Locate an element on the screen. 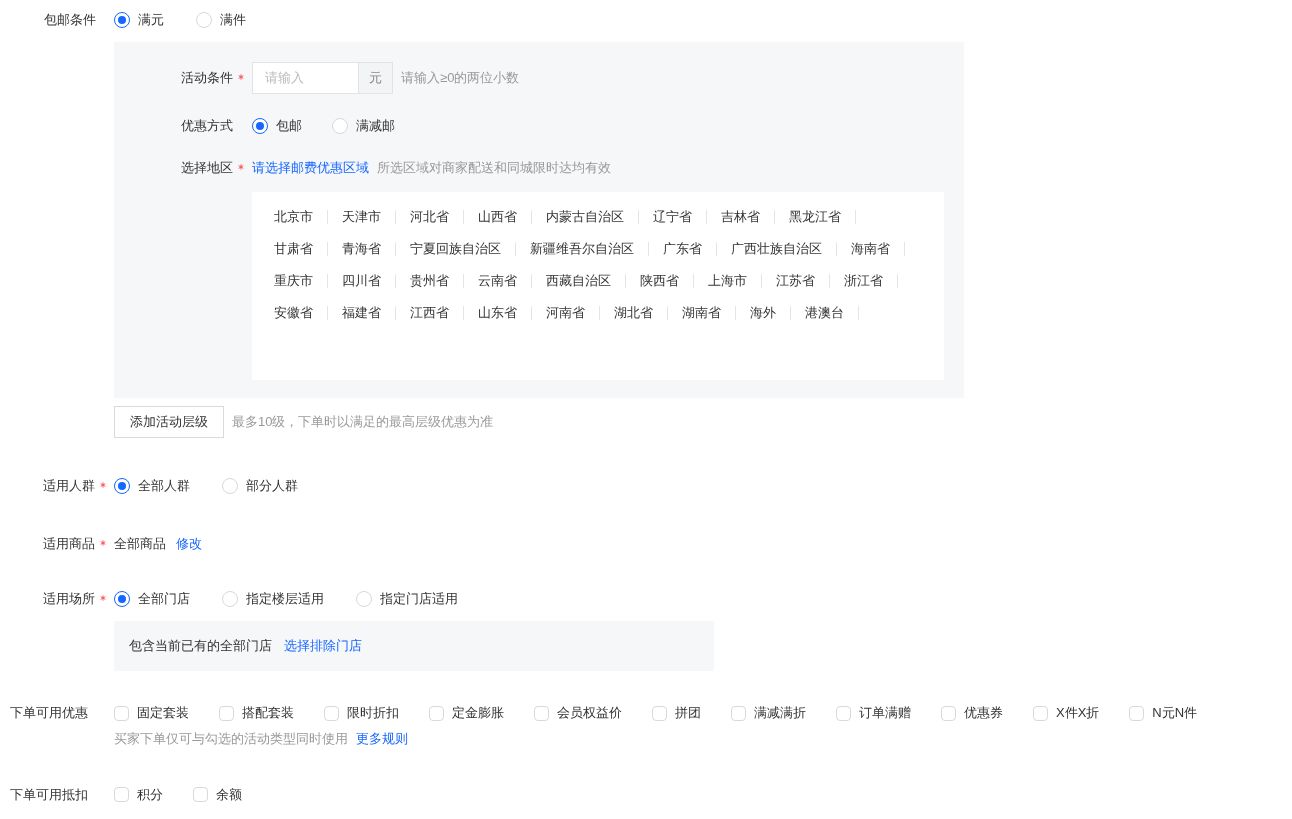  radio-option: 满件 is located at coordinates (221, 19).